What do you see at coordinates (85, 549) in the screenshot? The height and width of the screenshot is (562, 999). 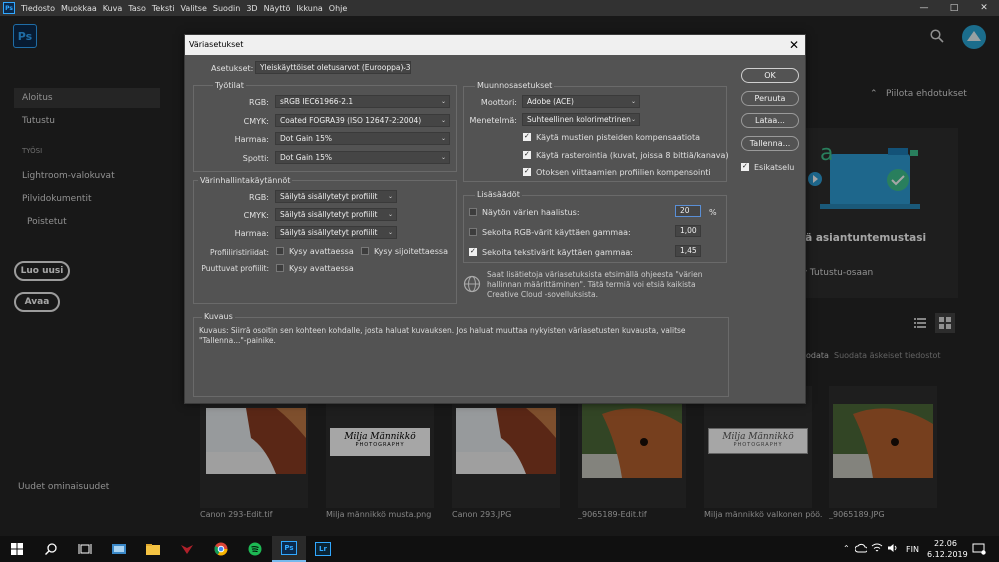 I see `task-view-icon` at bounding box center [85, 549].